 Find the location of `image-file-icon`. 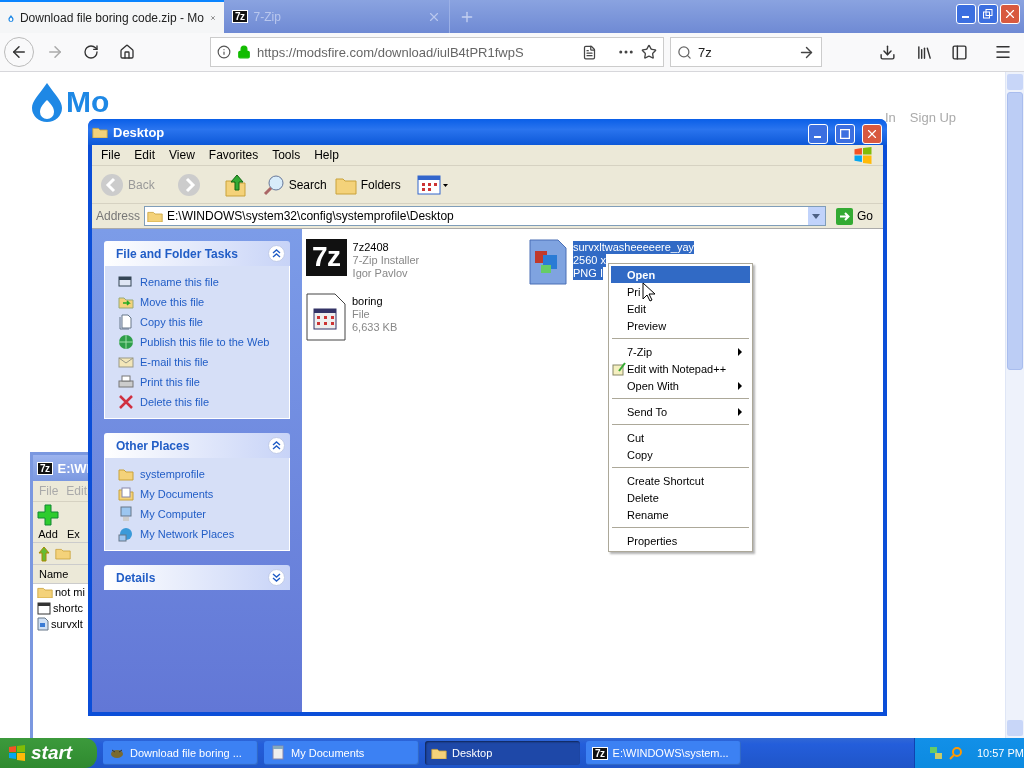

image-file-icon is located at coordinates (548, 262).